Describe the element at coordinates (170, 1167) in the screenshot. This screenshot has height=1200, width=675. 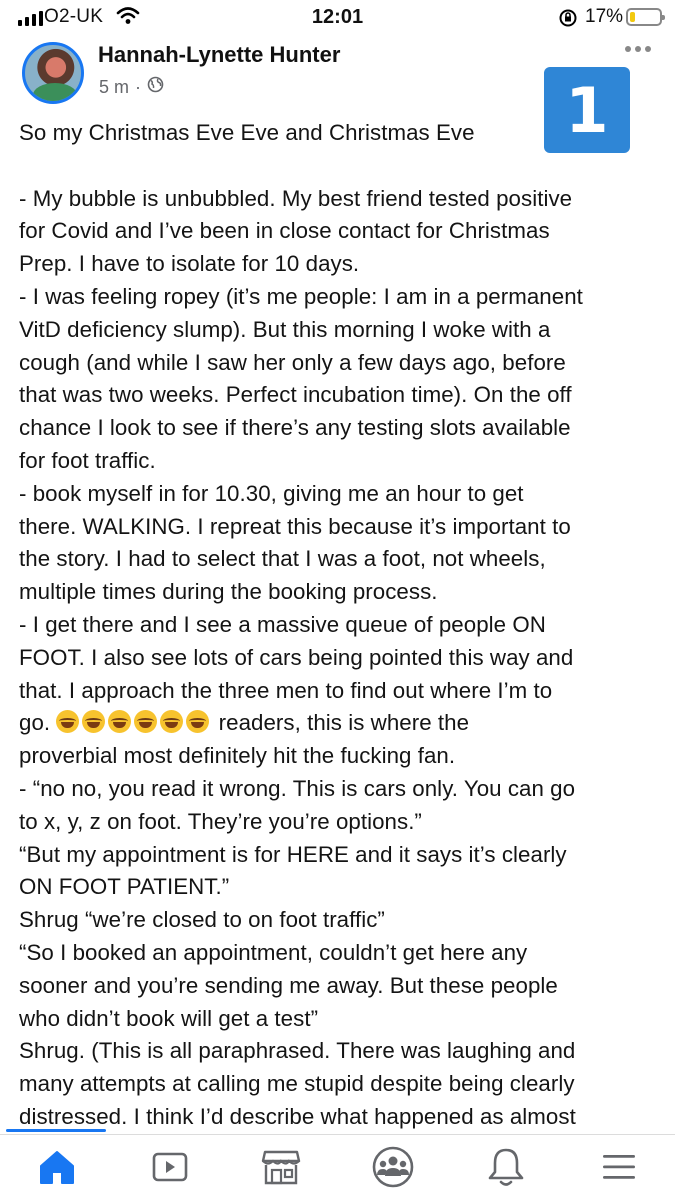
I see `watch-icon` at that location.